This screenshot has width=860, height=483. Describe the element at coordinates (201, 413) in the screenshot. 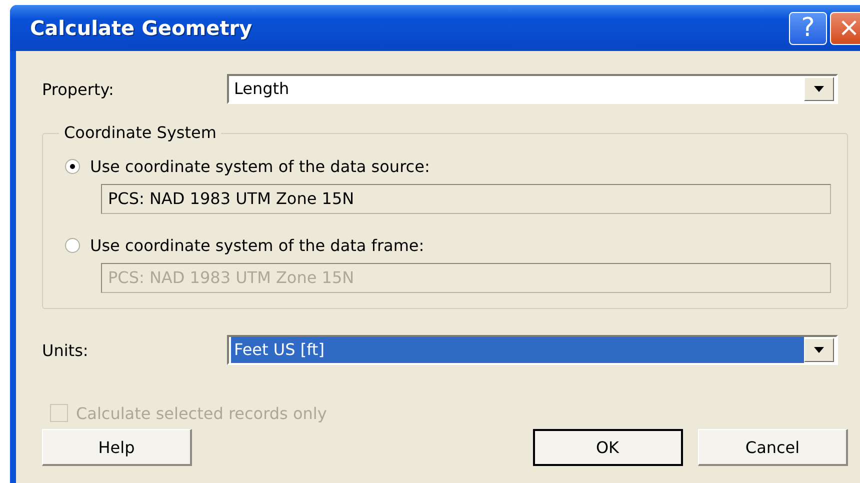

I see `checkbox-label: Calculate selected records only` at that location.